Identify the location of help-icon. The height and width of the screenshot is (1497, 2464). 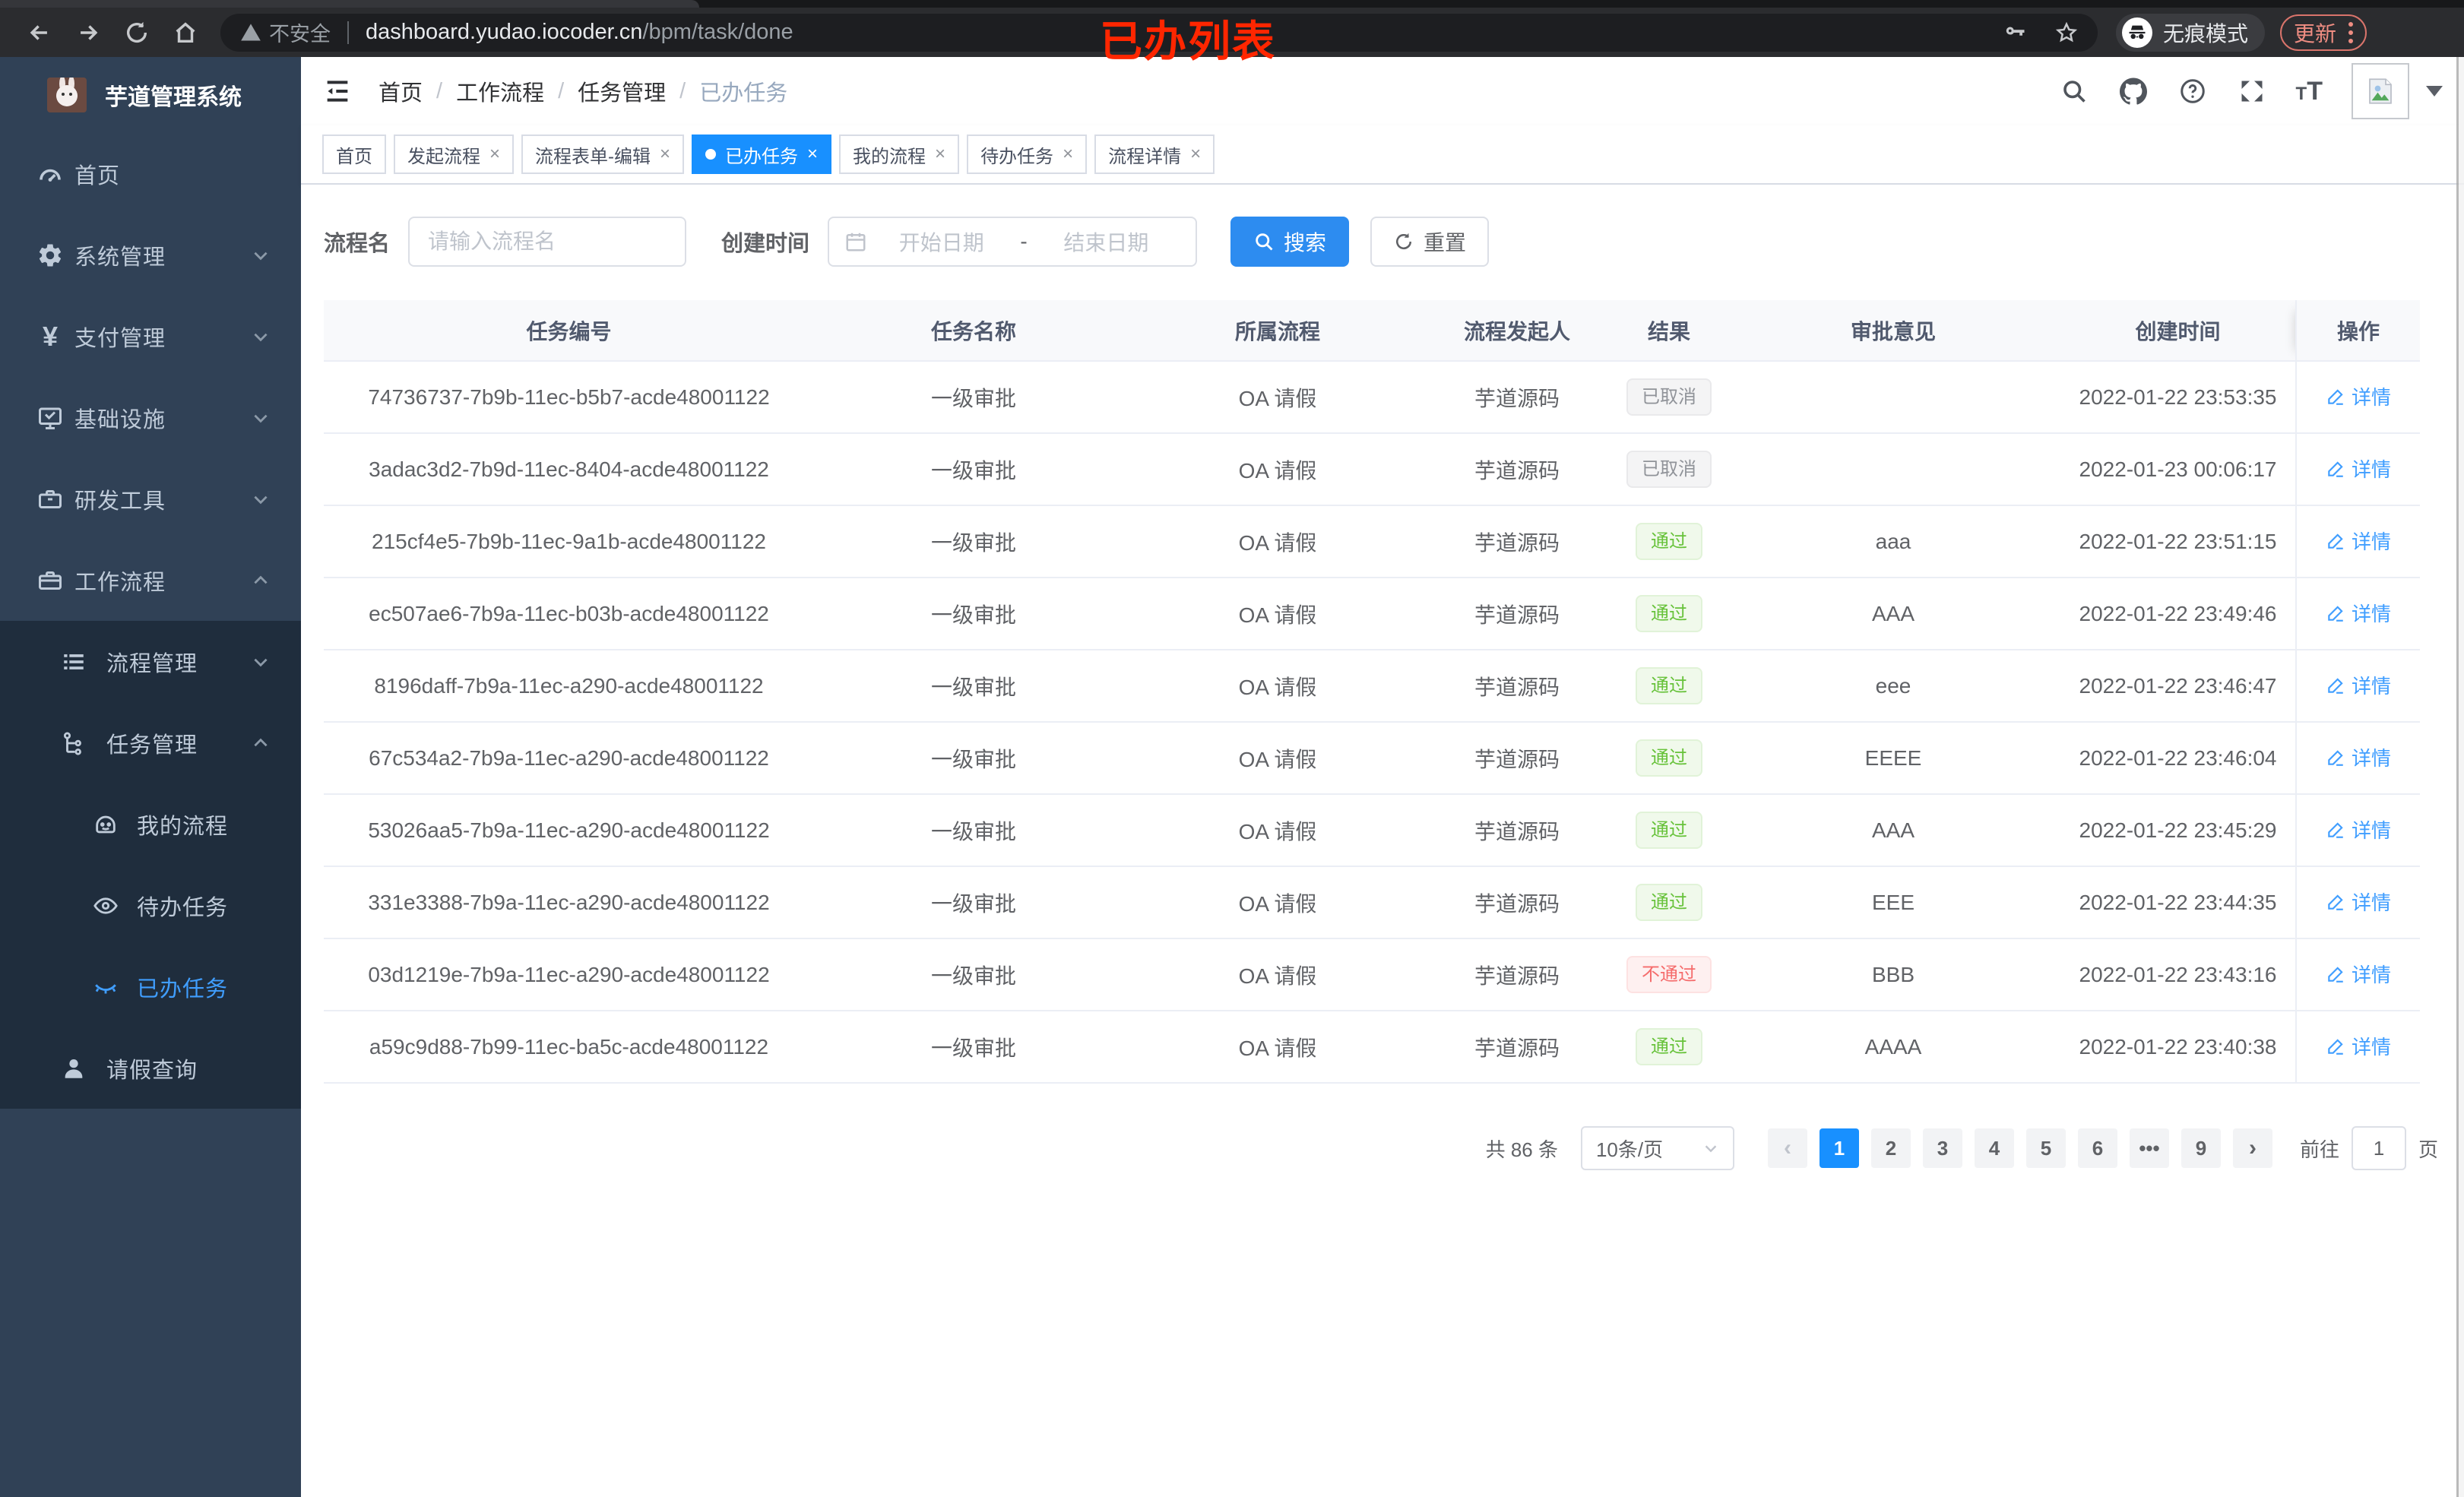
(2192, 91).